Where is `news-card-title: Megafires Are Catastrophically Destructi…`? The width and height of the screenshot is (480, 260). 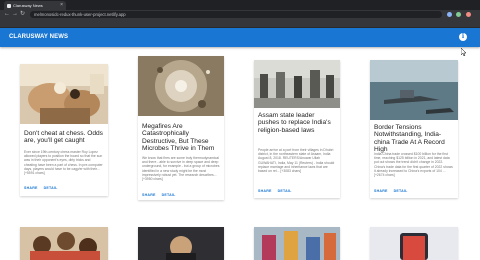
news-card-title: Megafires Are Catastrophically Destructi… is located at coordinates (178, 138).